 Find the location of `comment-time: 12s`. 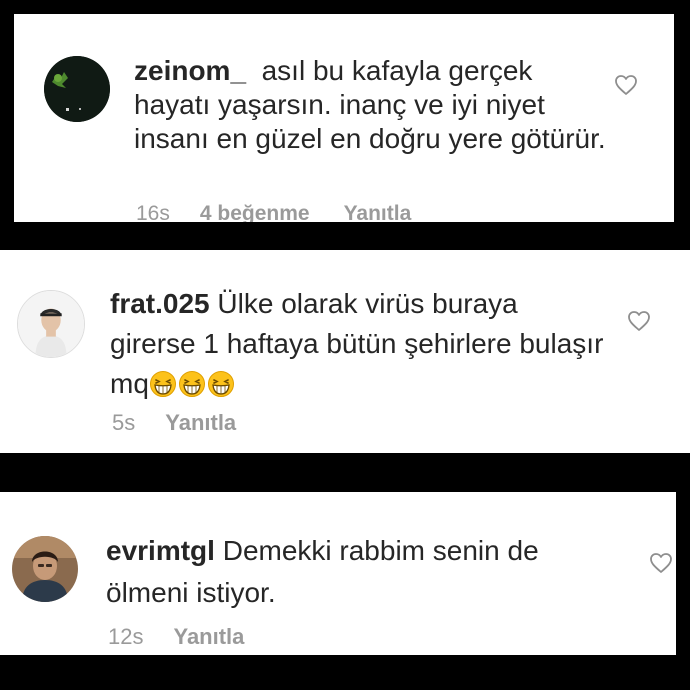

comment-time: 12s is located at coordinates (126, 636).